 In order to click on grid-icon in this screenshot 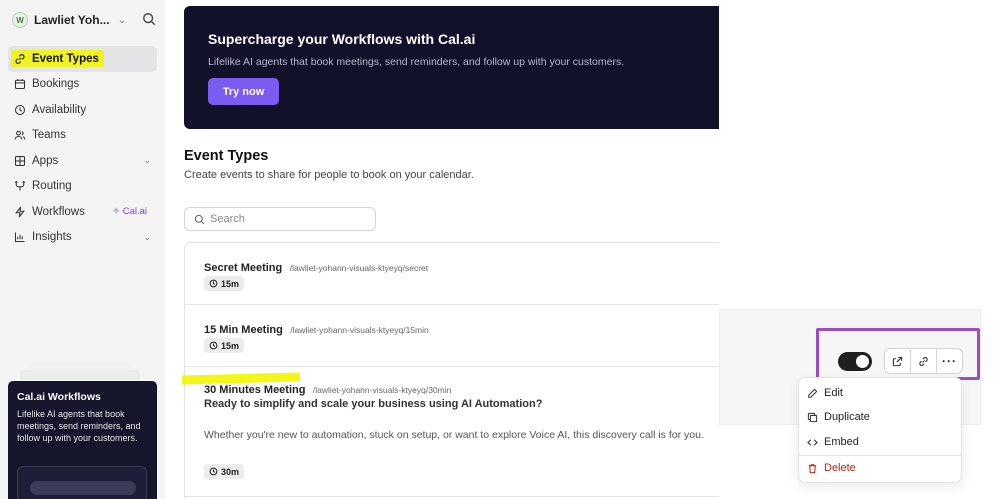, I will do `click(20, 160)`.